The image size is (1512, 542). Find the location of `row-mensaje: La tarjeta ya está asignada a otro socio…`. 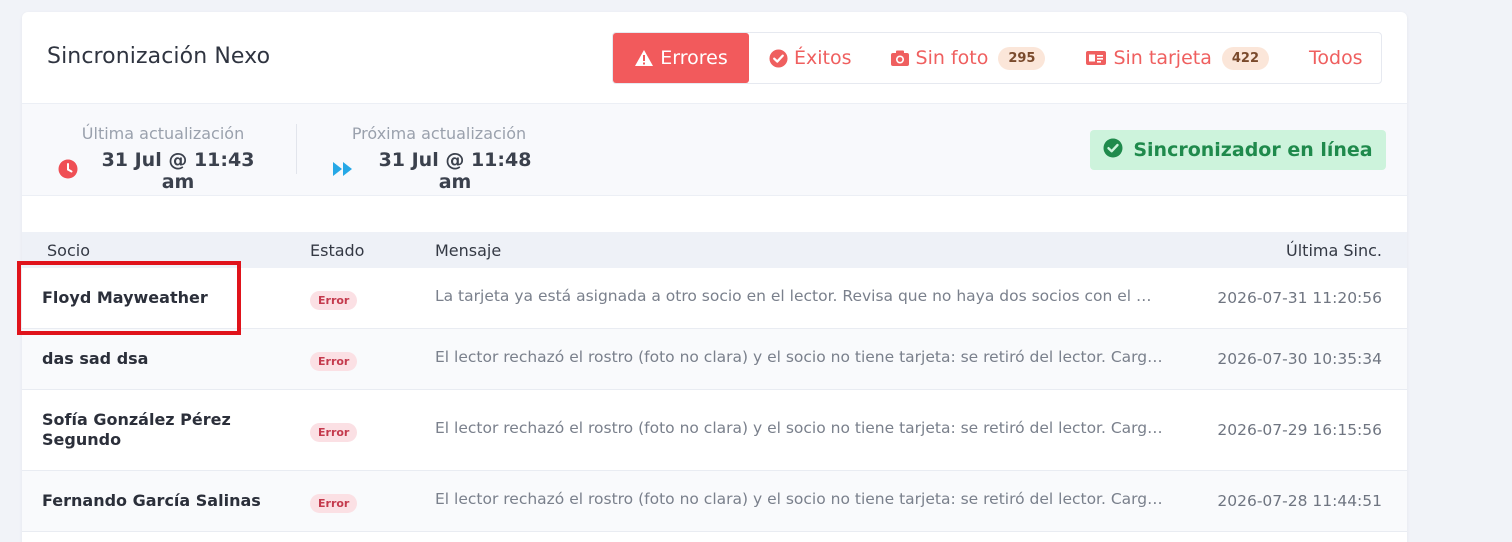

row-mensaje: La tarjeta ya está asignada a otro socio… is located at coordinates (800, 296).